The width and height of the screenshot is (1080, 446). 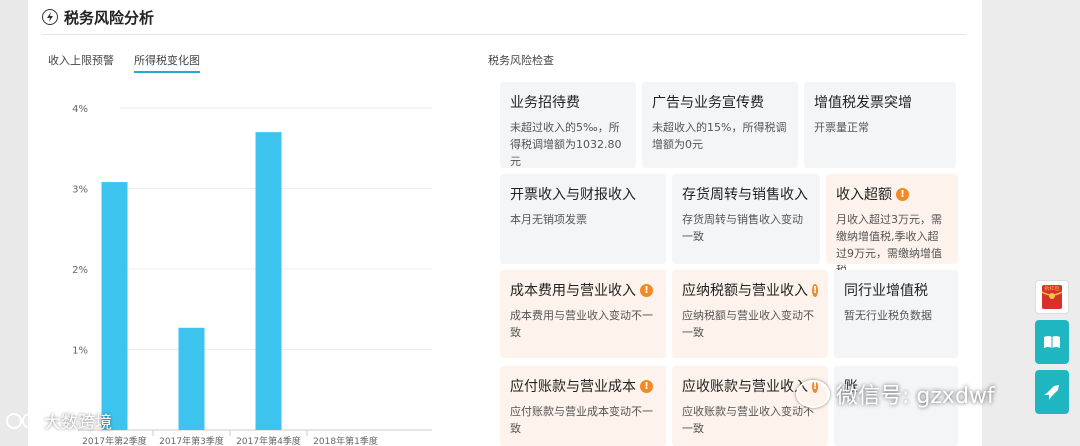 I want to click on risk-card-description: 存货周转与销售收入变动一致, so click(x=742, y=228).